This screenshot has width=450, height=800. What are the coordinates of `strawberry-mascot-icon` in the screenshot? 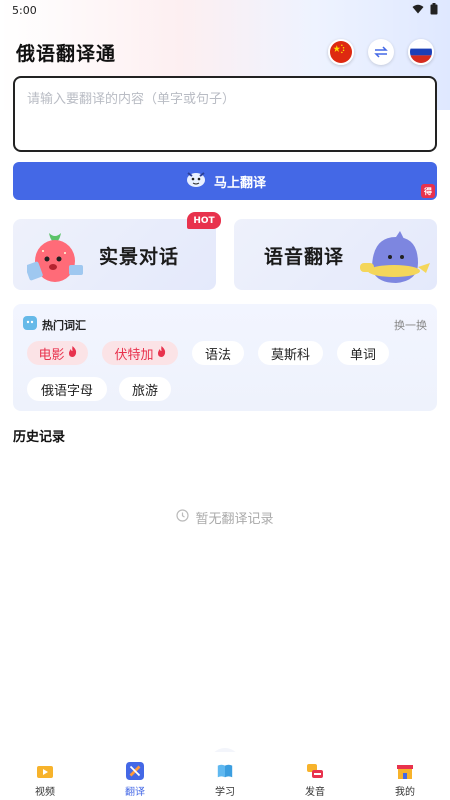 It's located at (55, 259).